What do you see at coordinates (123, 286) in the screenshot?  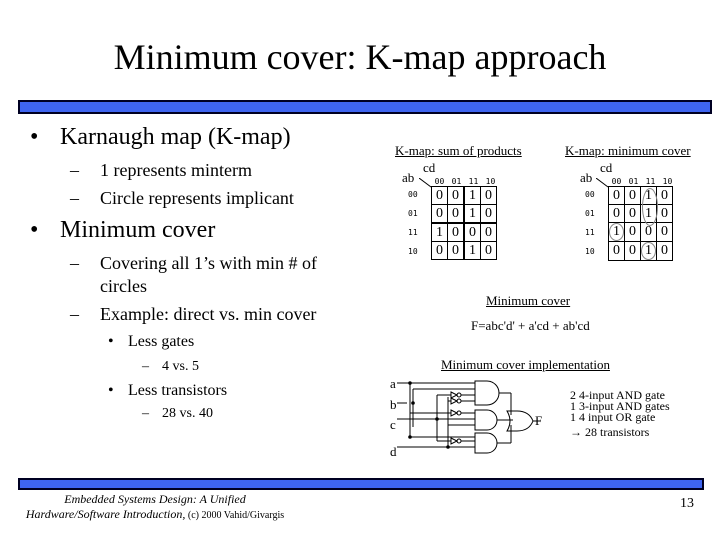 I see `sub-bullet-covering-cont: circles` at bounding box center [123, 286].